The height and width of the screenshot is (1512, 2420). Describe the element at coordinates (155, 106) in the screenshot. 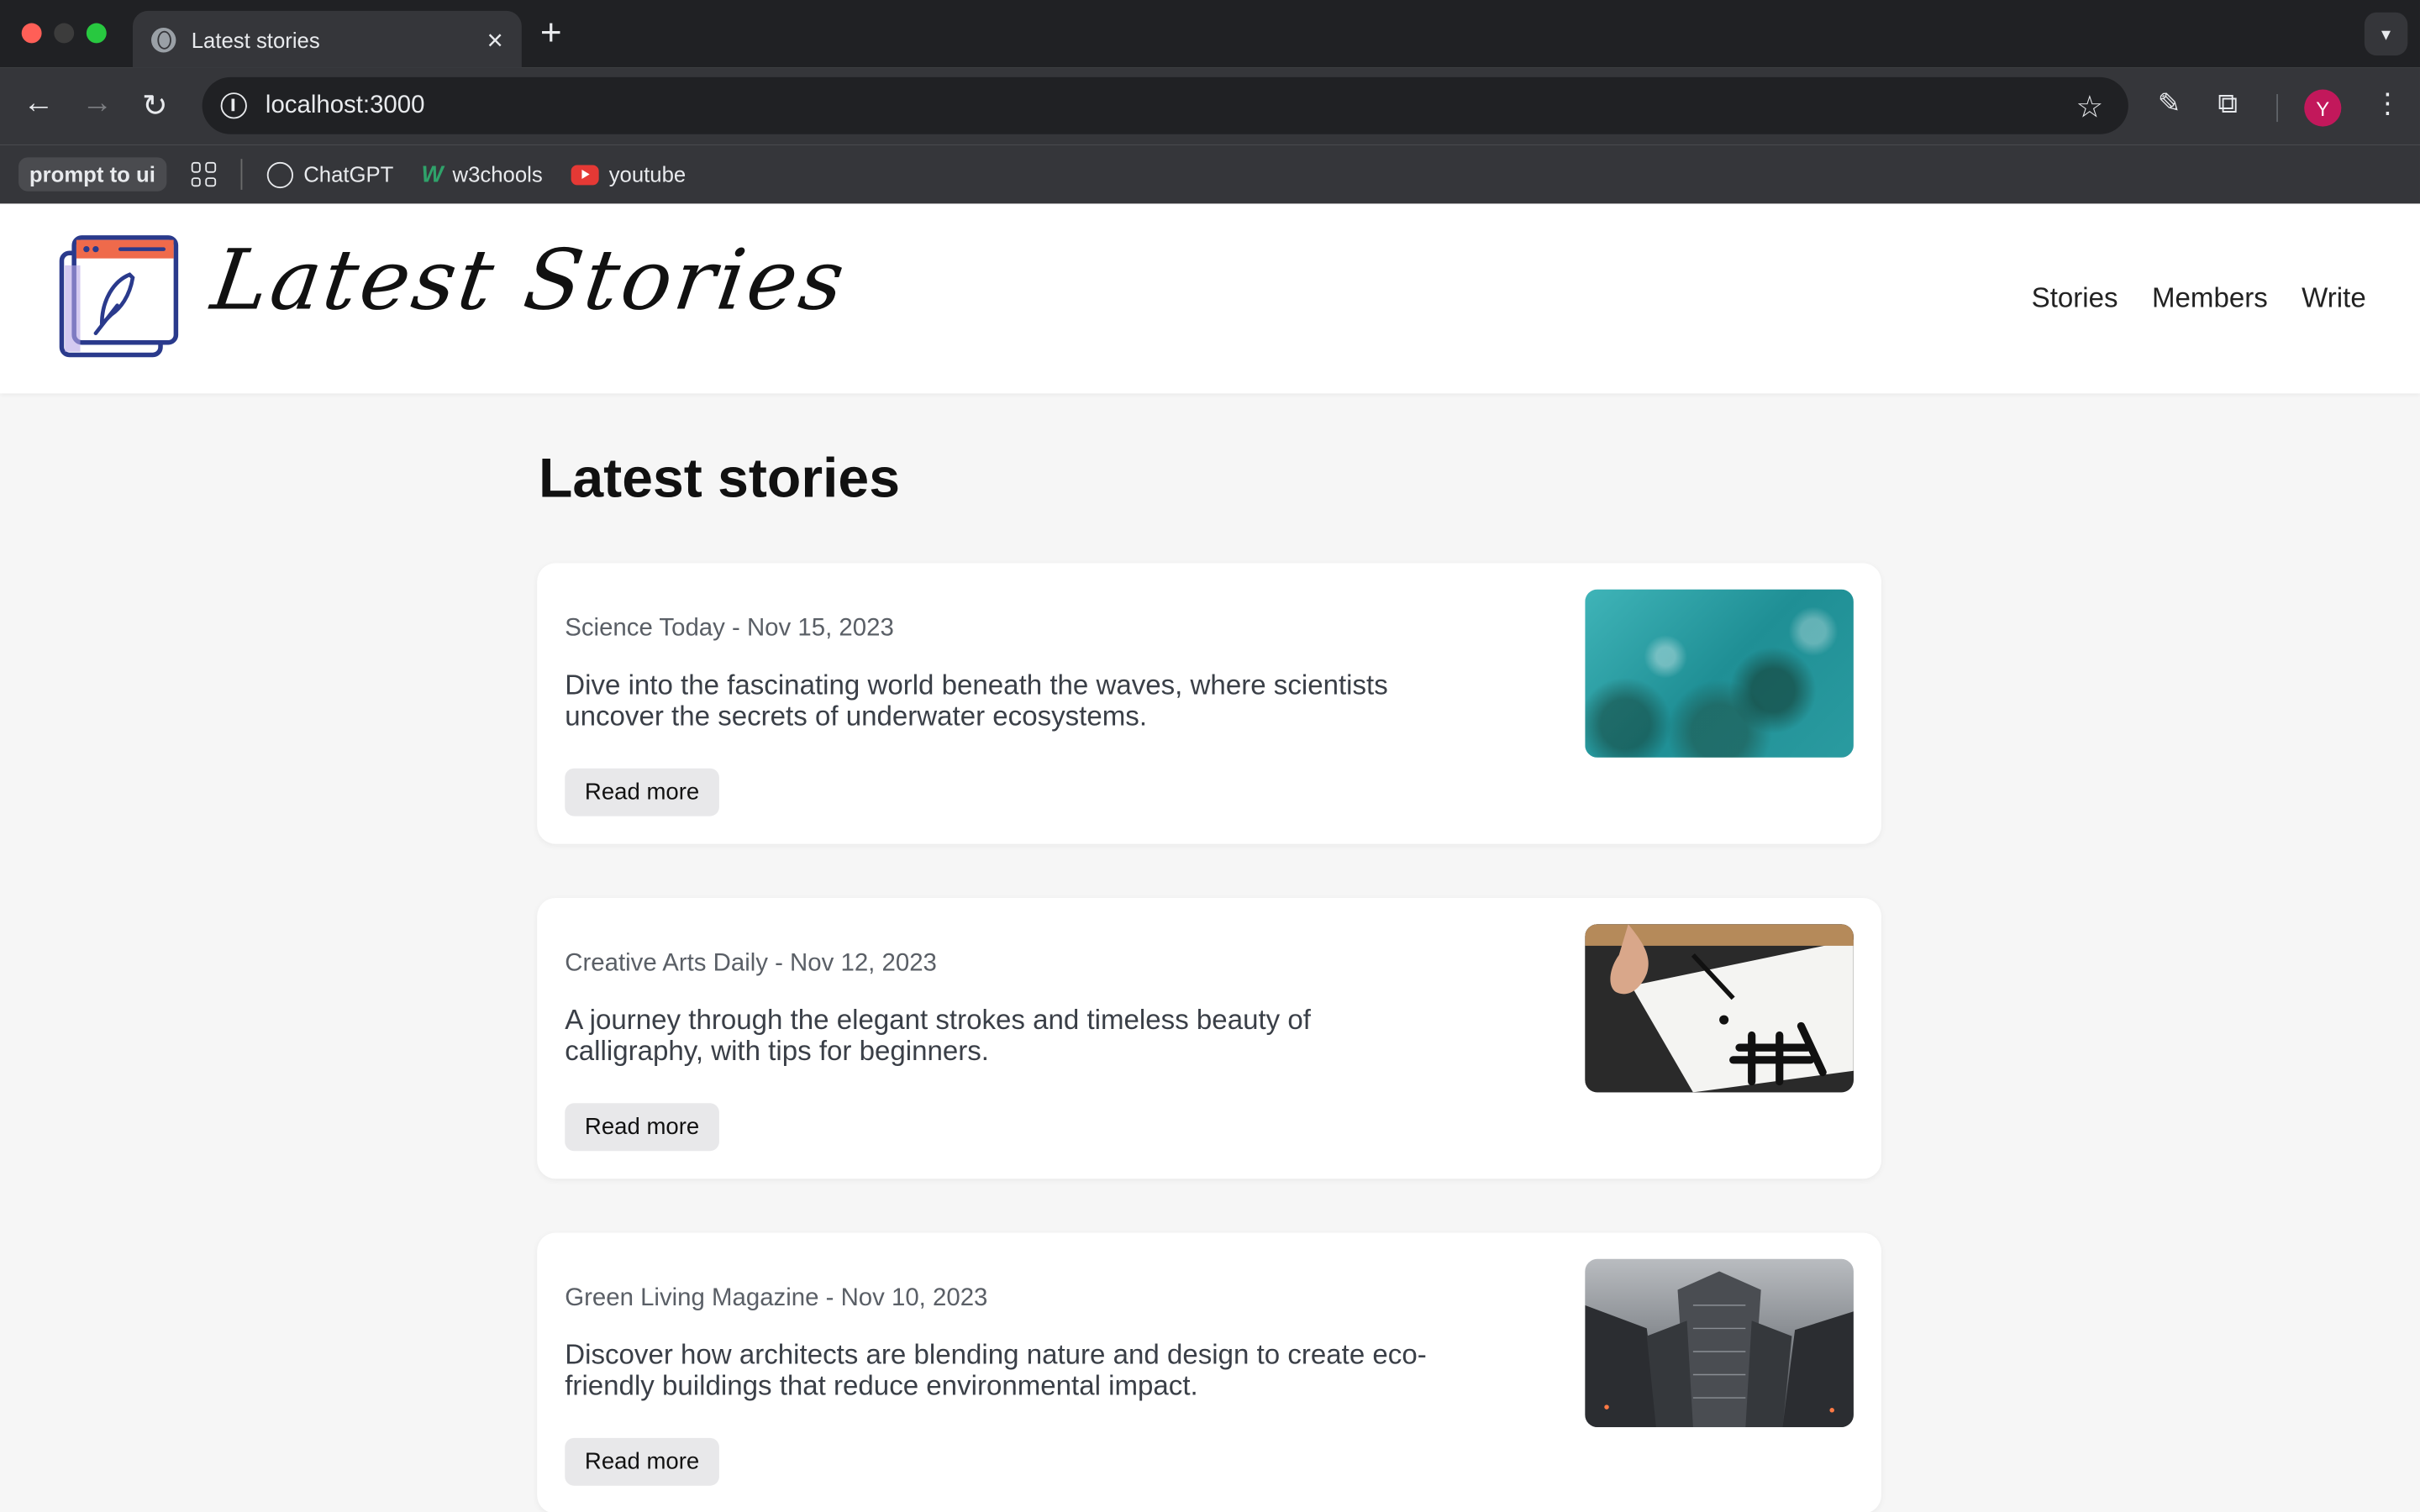

I see `reload-icon: ↻` at that location.